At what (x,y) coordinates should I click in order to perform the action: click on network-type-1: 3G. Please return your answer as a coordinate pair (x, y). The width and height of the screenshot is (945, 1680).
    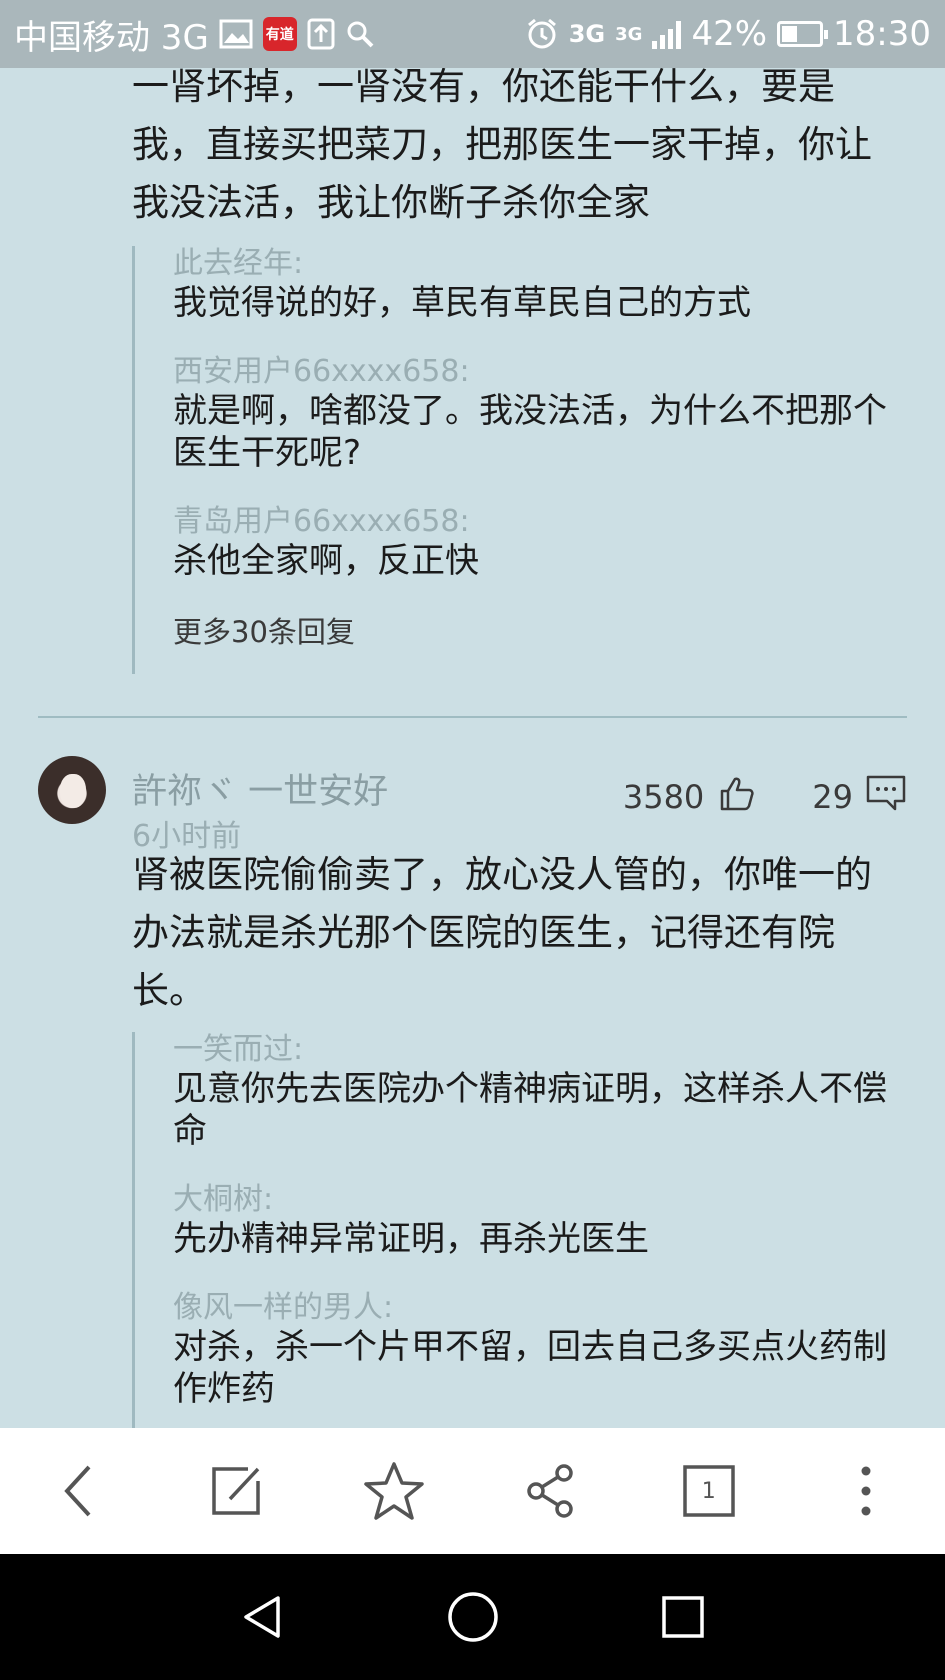
    Looking at the image, I should click on (587, 34).